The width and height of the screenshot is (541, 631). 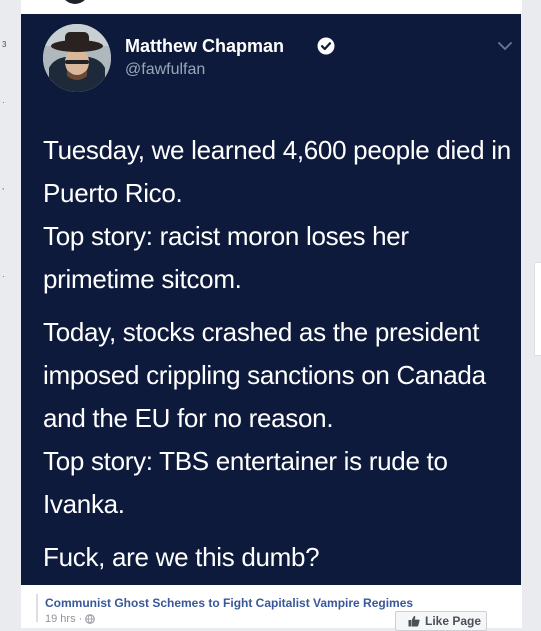 I want to click on tweet-paragraph: Fuck, are we this dumb?, so click(x=181, y=557).